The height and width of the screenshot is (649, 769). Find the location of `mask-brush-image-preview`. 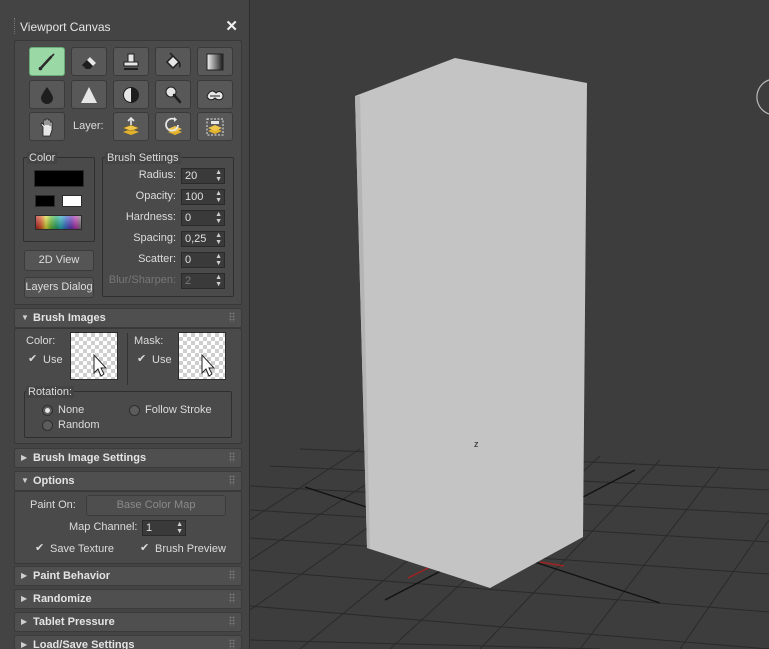

mask-brush-image-preview is located at coordinates (202, 356).